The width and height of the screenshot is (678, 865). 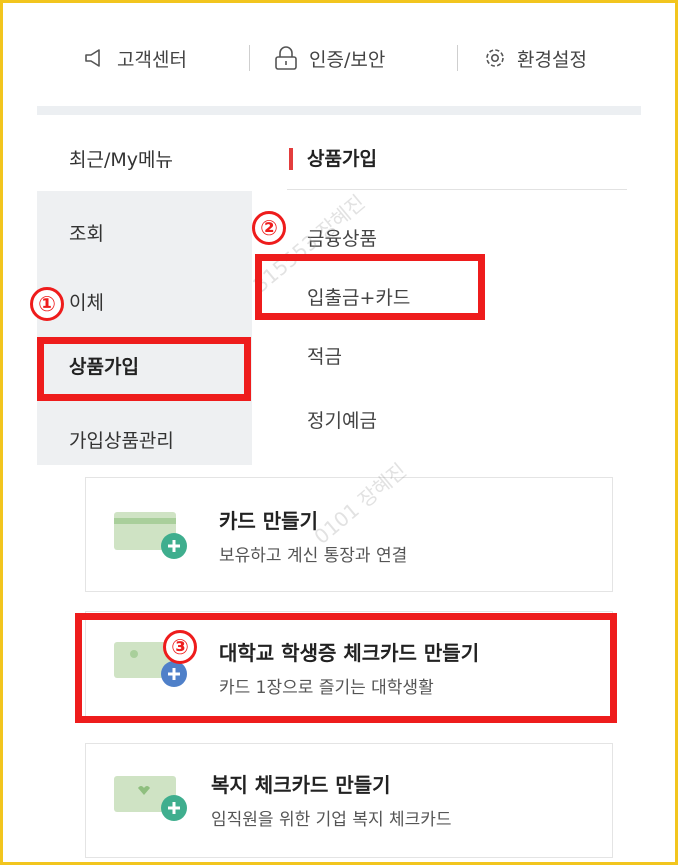 What do you see at coordinates (342, 419) in the screenshot?
I see `submenu-item-time-deposit: 정기예금` at bounding box center [342, 419].